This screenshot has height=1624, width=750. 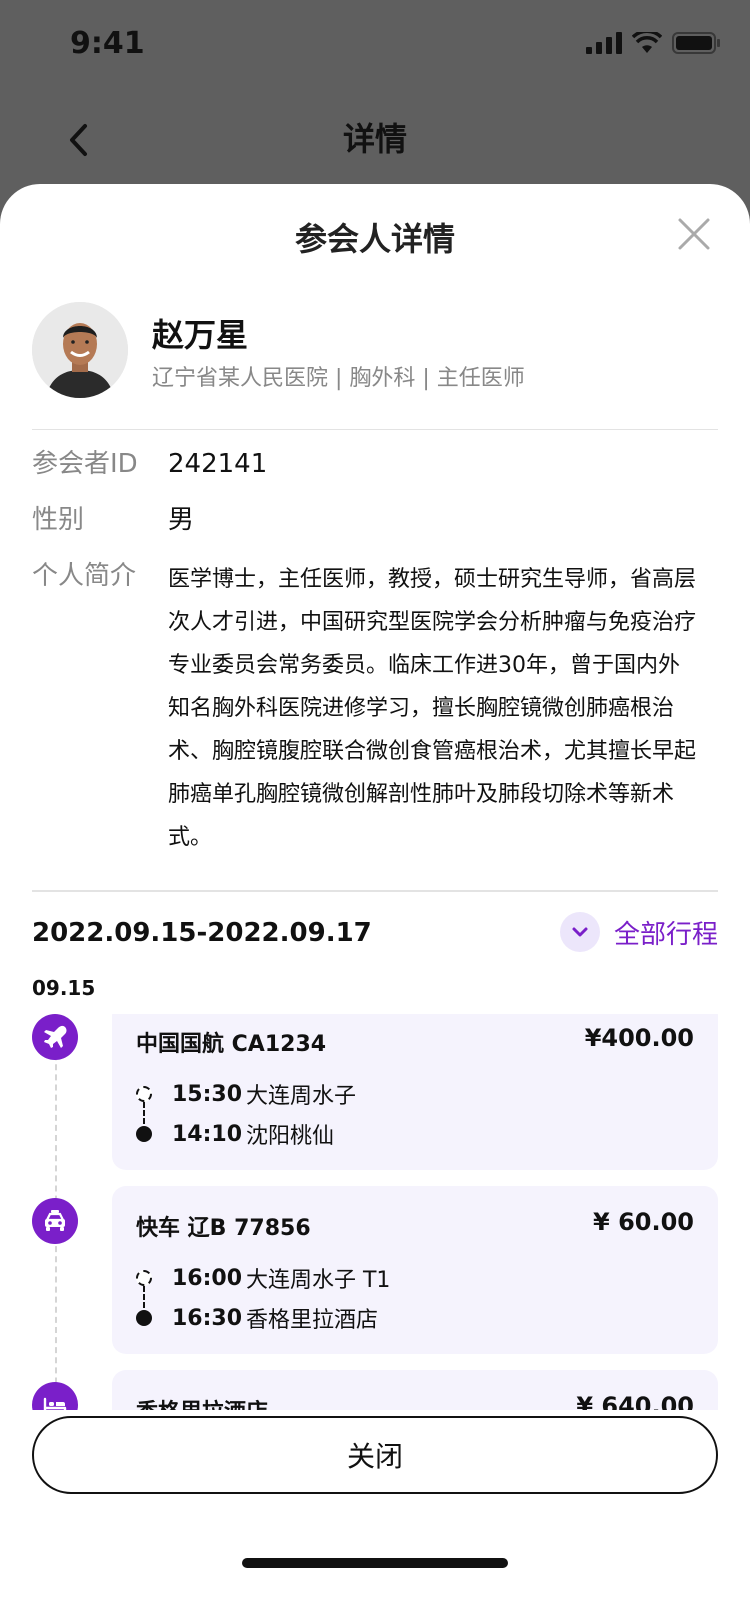 What do you see at coordinates (579, 932) in the screenshot?
I see `chevron-down-icon` at bounding box center [579, 932].